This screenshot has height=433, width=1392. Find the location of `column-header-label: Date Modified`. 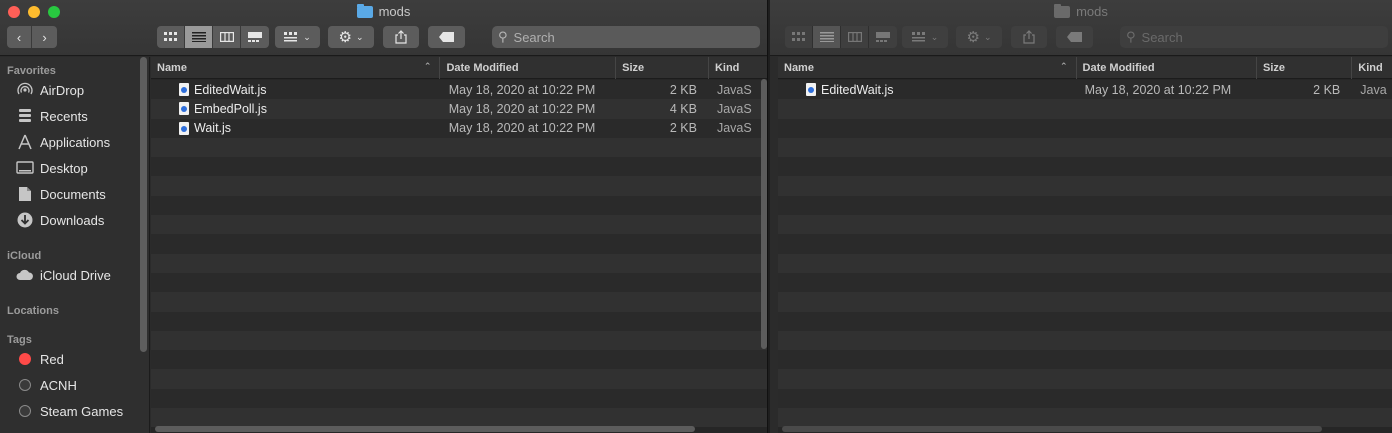

column-header-label: Date Modified is located at coordinates (482, 68).